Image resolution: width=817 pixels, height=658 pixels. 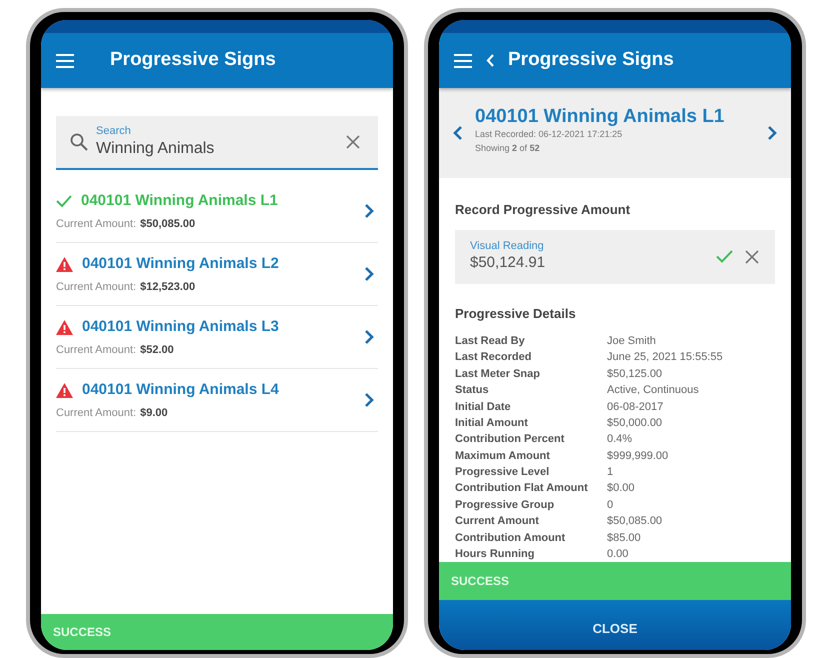 I want to click on sign-list-item: 040101 Winning Animals L3 Current Amount: $52.00, so click(x=217, y=337).